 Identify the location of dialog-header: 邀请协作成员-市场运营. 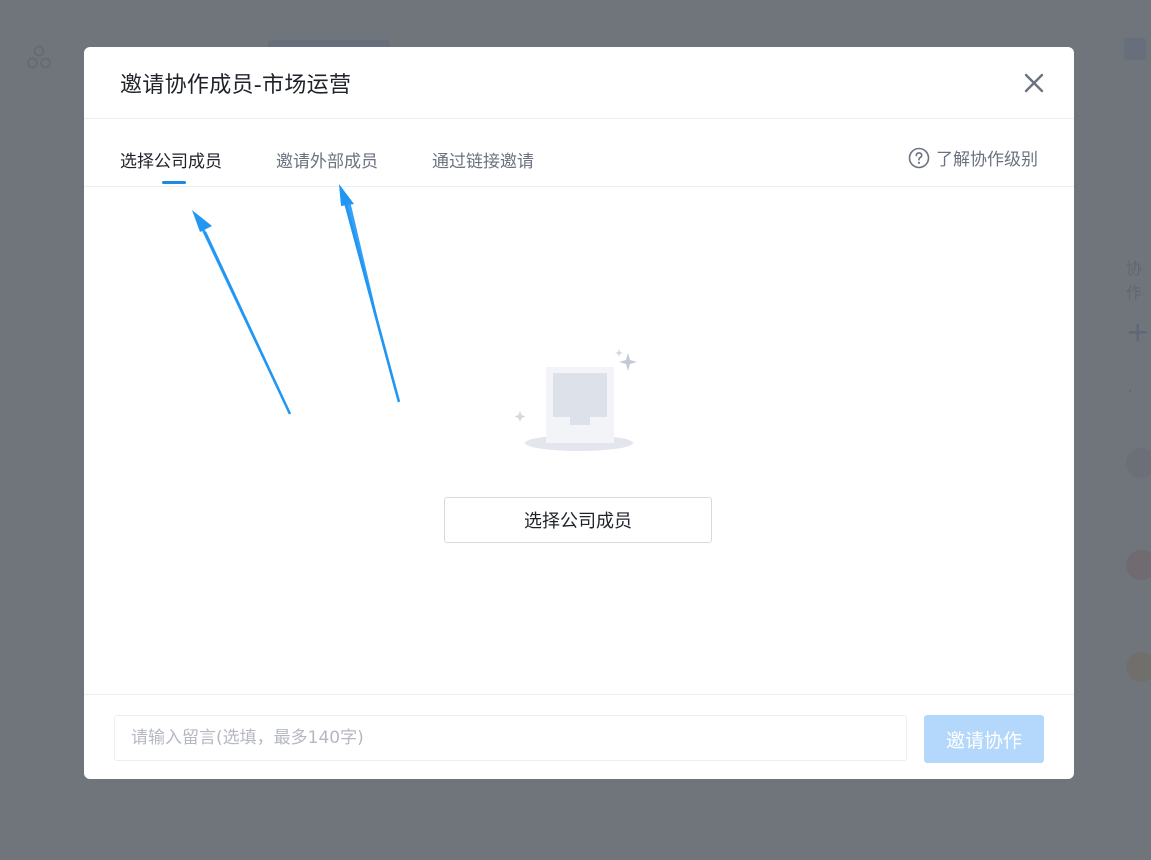
(579, 83).